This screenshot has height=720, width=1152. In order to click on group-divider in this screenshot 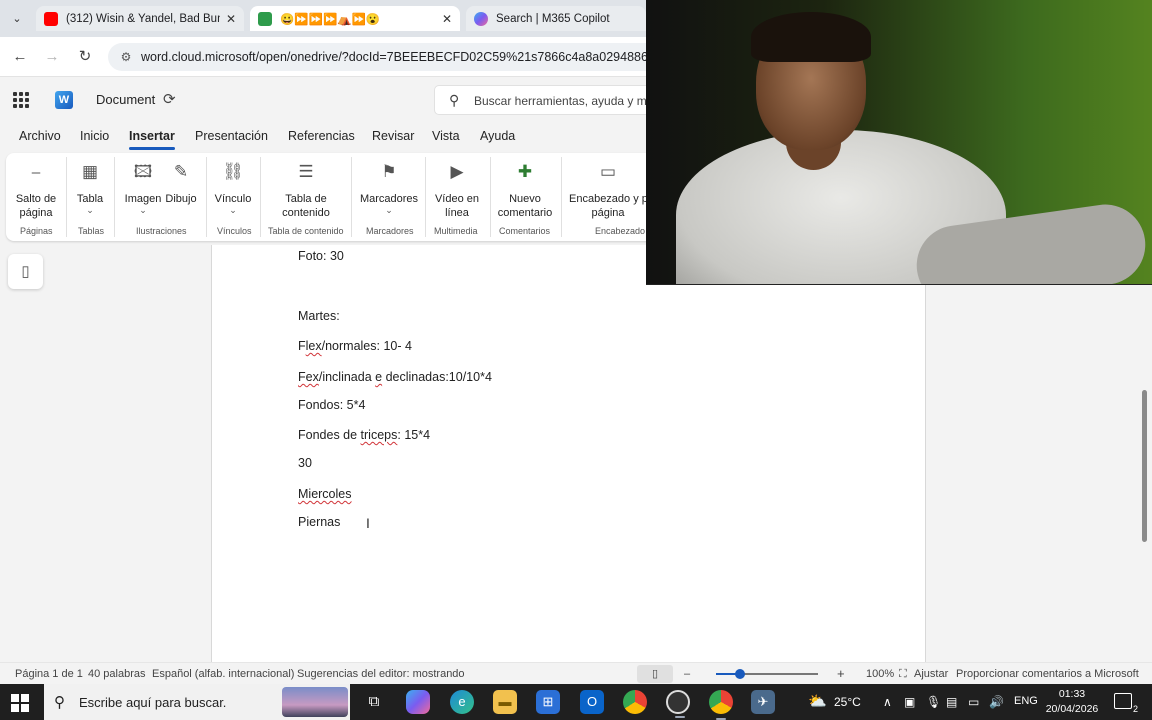, I will do `click(561, 197)`.